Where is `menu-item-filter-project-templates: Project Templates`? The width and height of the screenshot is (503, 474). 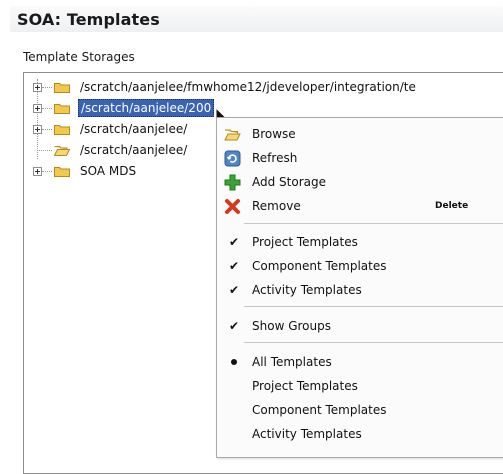 menu-item-filter-project-templates: Project Templates is located at coordinates (360, 386).